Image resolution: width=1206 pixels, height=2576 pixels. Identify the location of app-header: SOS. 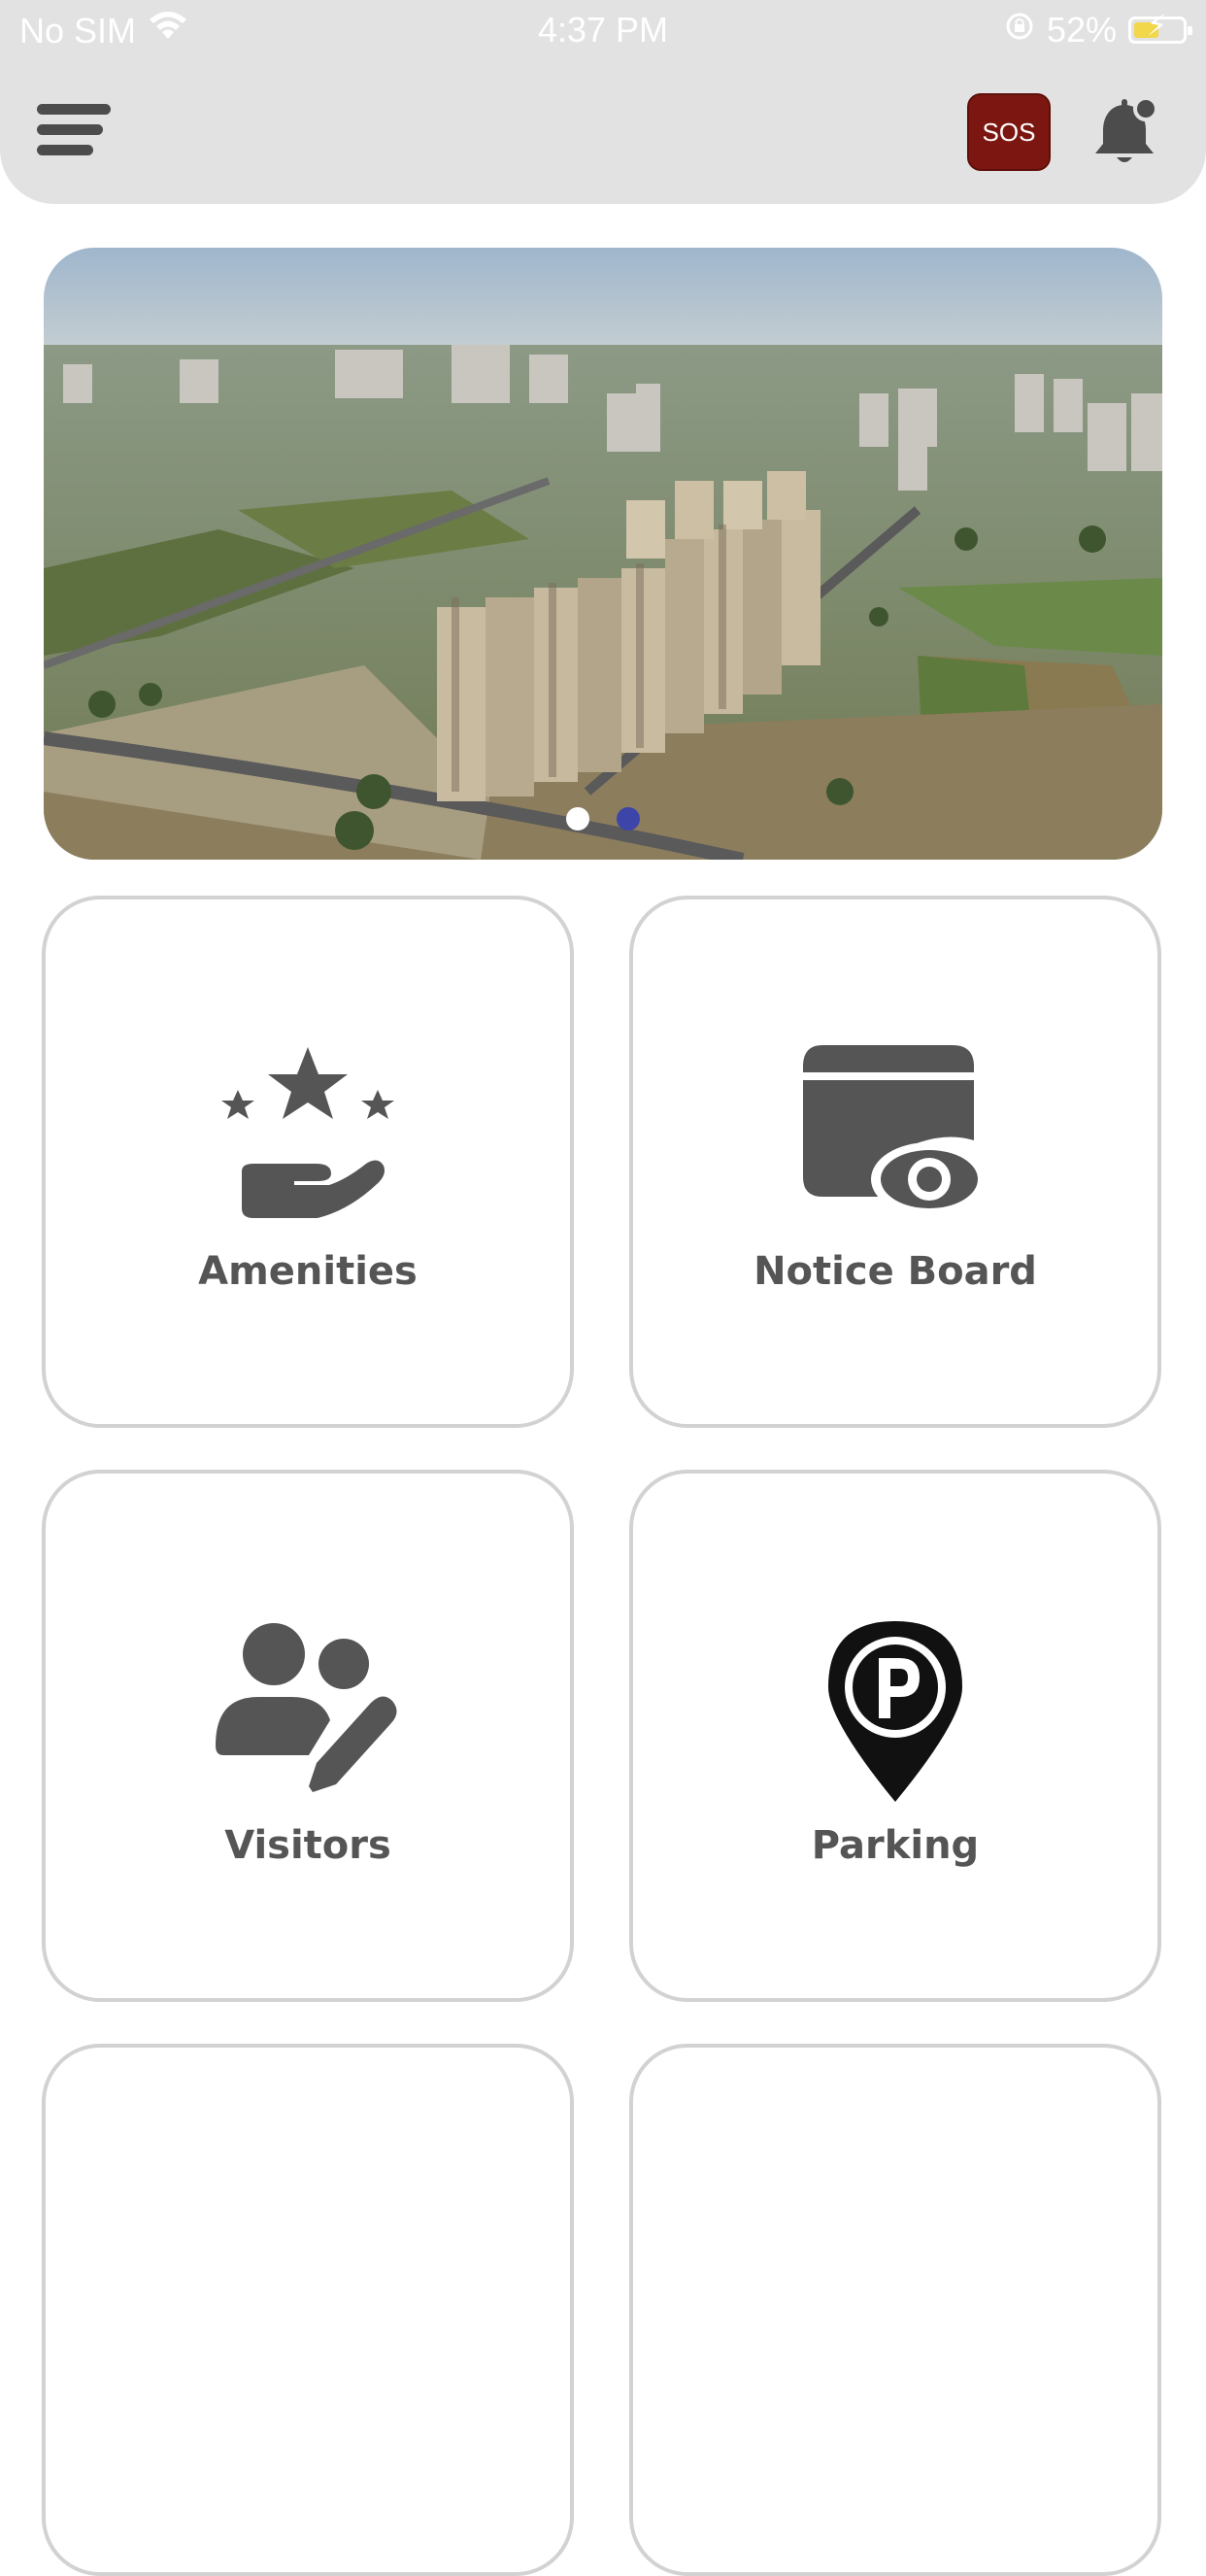
(603, 131).